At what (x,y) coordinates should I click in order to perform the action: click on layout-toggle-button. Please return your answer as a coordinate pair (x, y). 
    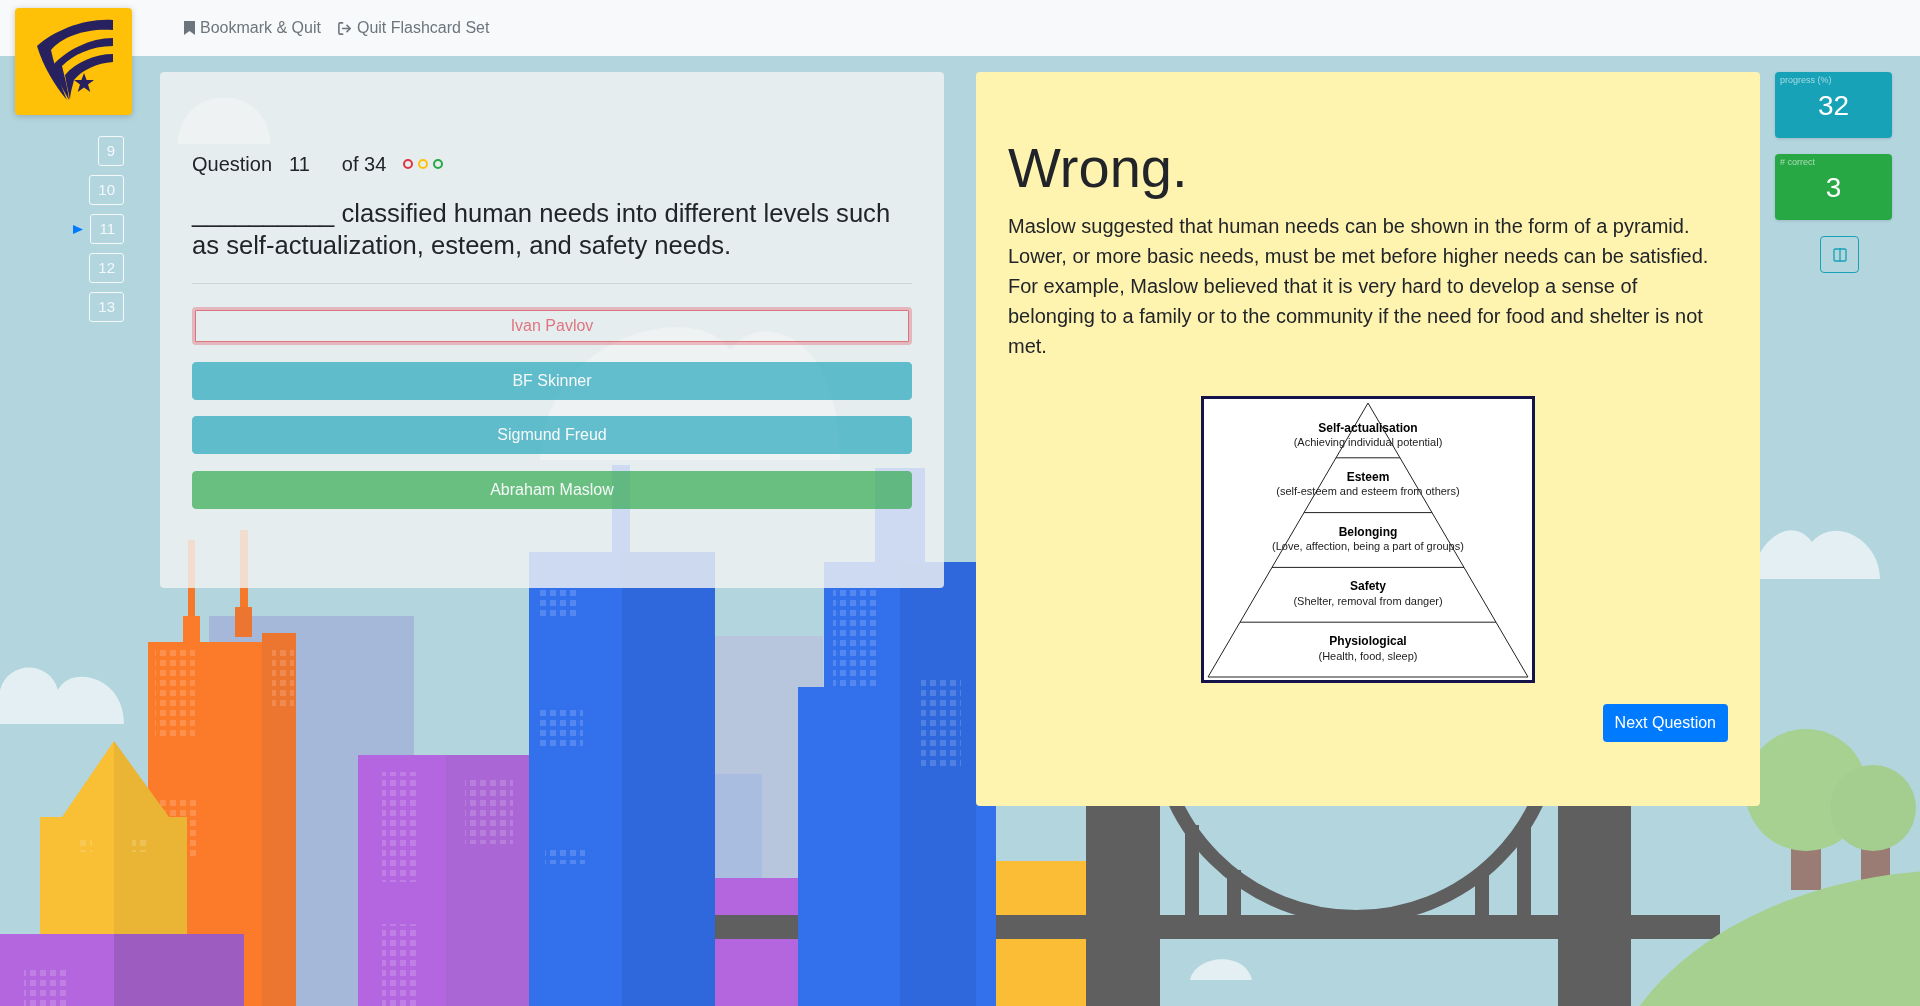
    Looking at the image, I should click on (1839, 254).